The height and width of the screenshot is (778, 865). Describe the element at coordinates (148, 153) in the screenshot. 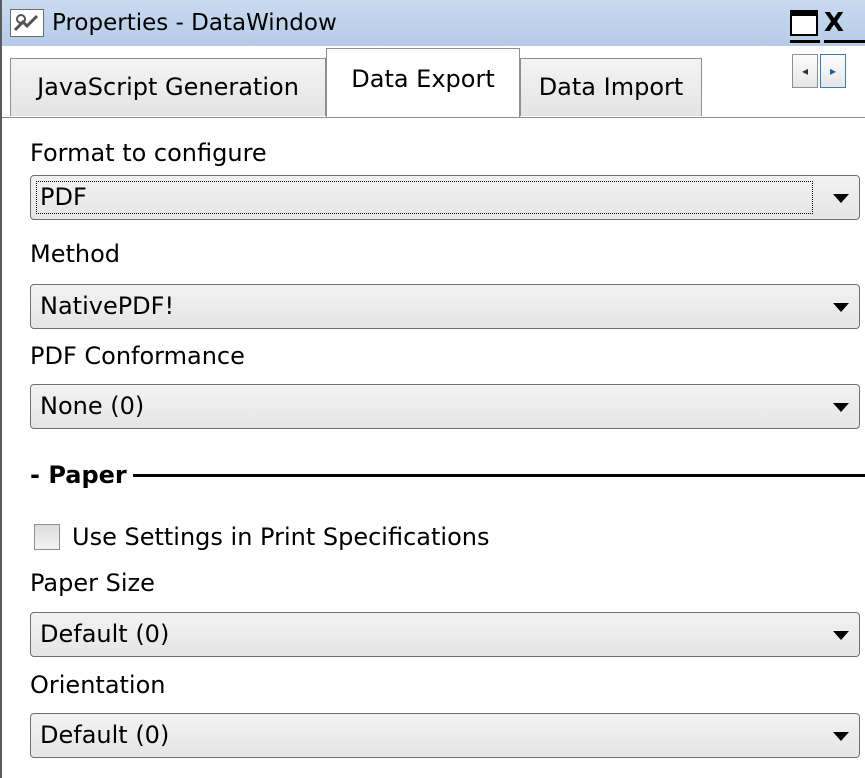

I see `format-label: Format to configure` at that location.